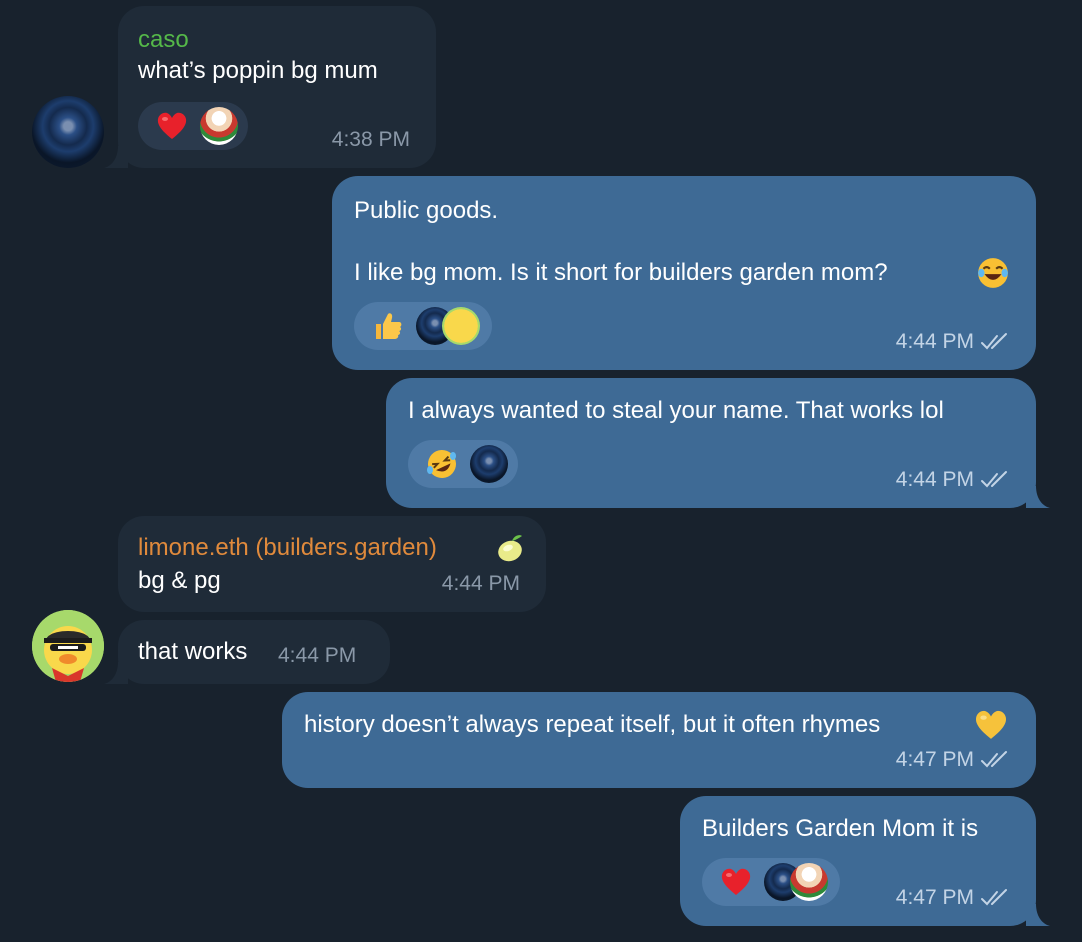  I want to click on rolling-laughing-face-icon, so click(441, 464).